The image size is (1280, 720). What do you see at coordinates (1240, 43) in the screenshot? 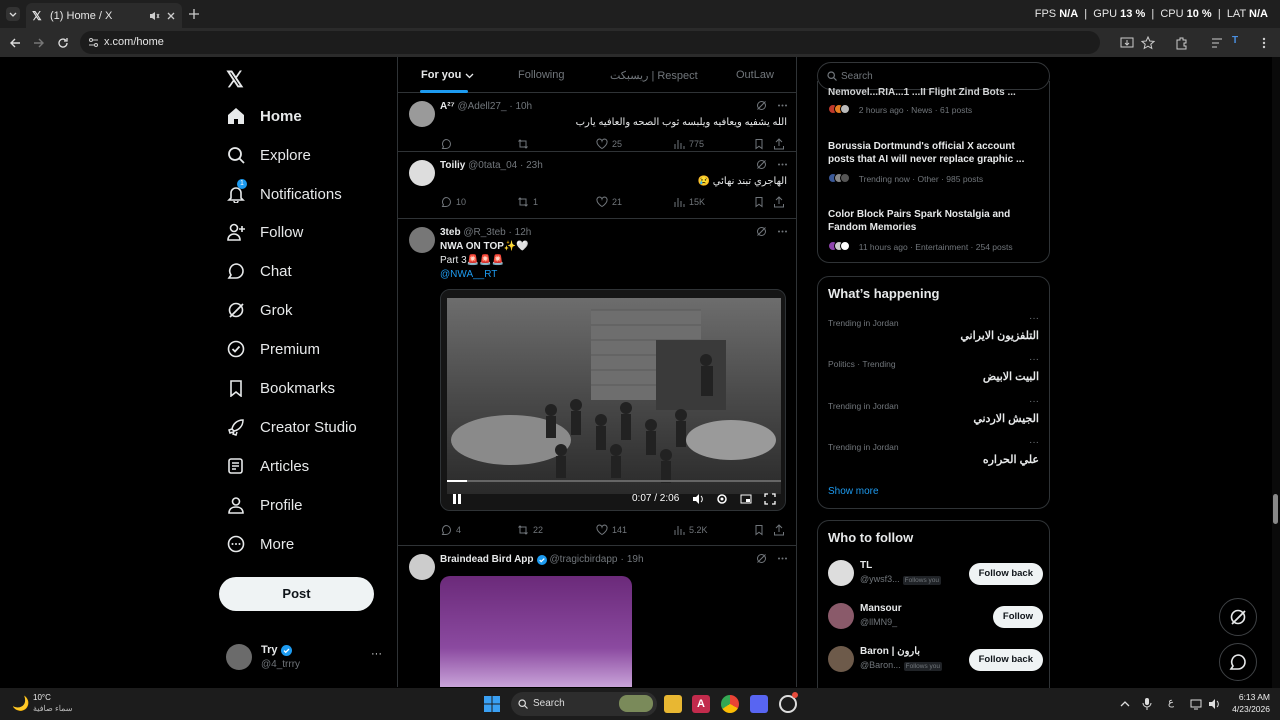
I see `profile-extension-icon: T` at bounding box center [1240, 43].